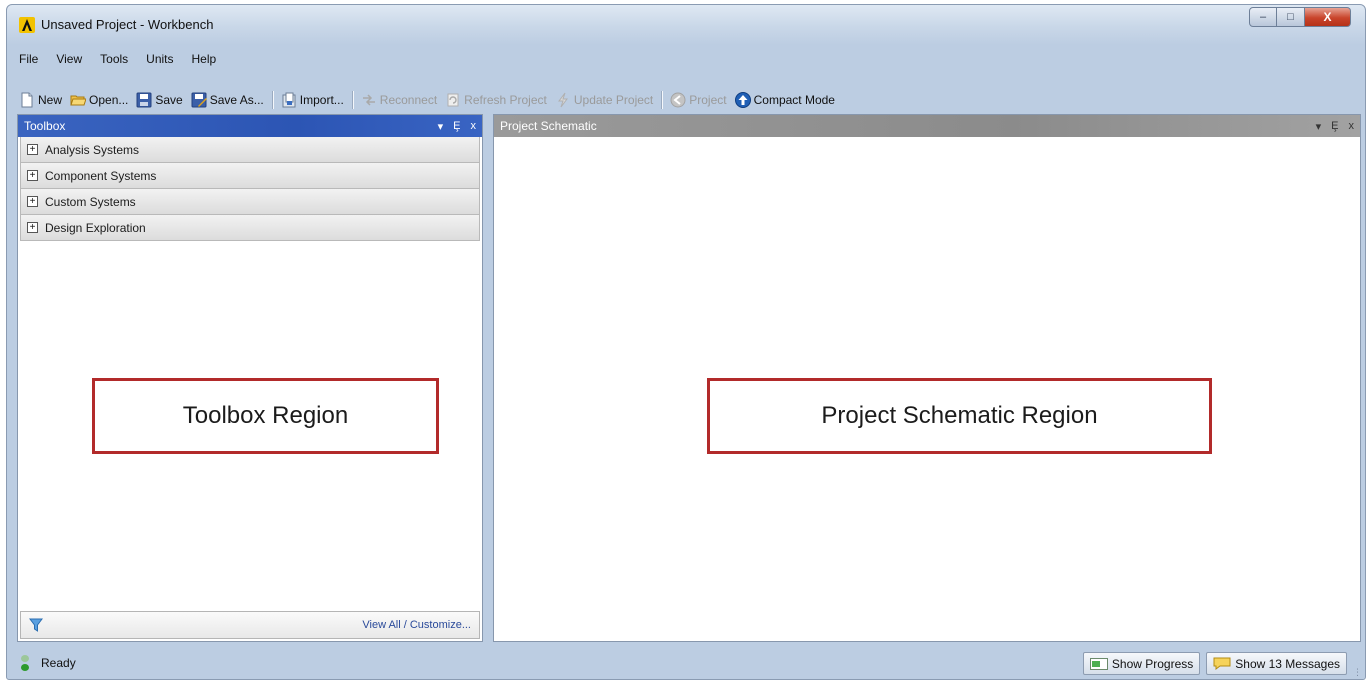 Image resolution: width=1371 pixels, height=682 pixels. I want to click on compact-mode-up-arrow-icon, so click(742, 100).